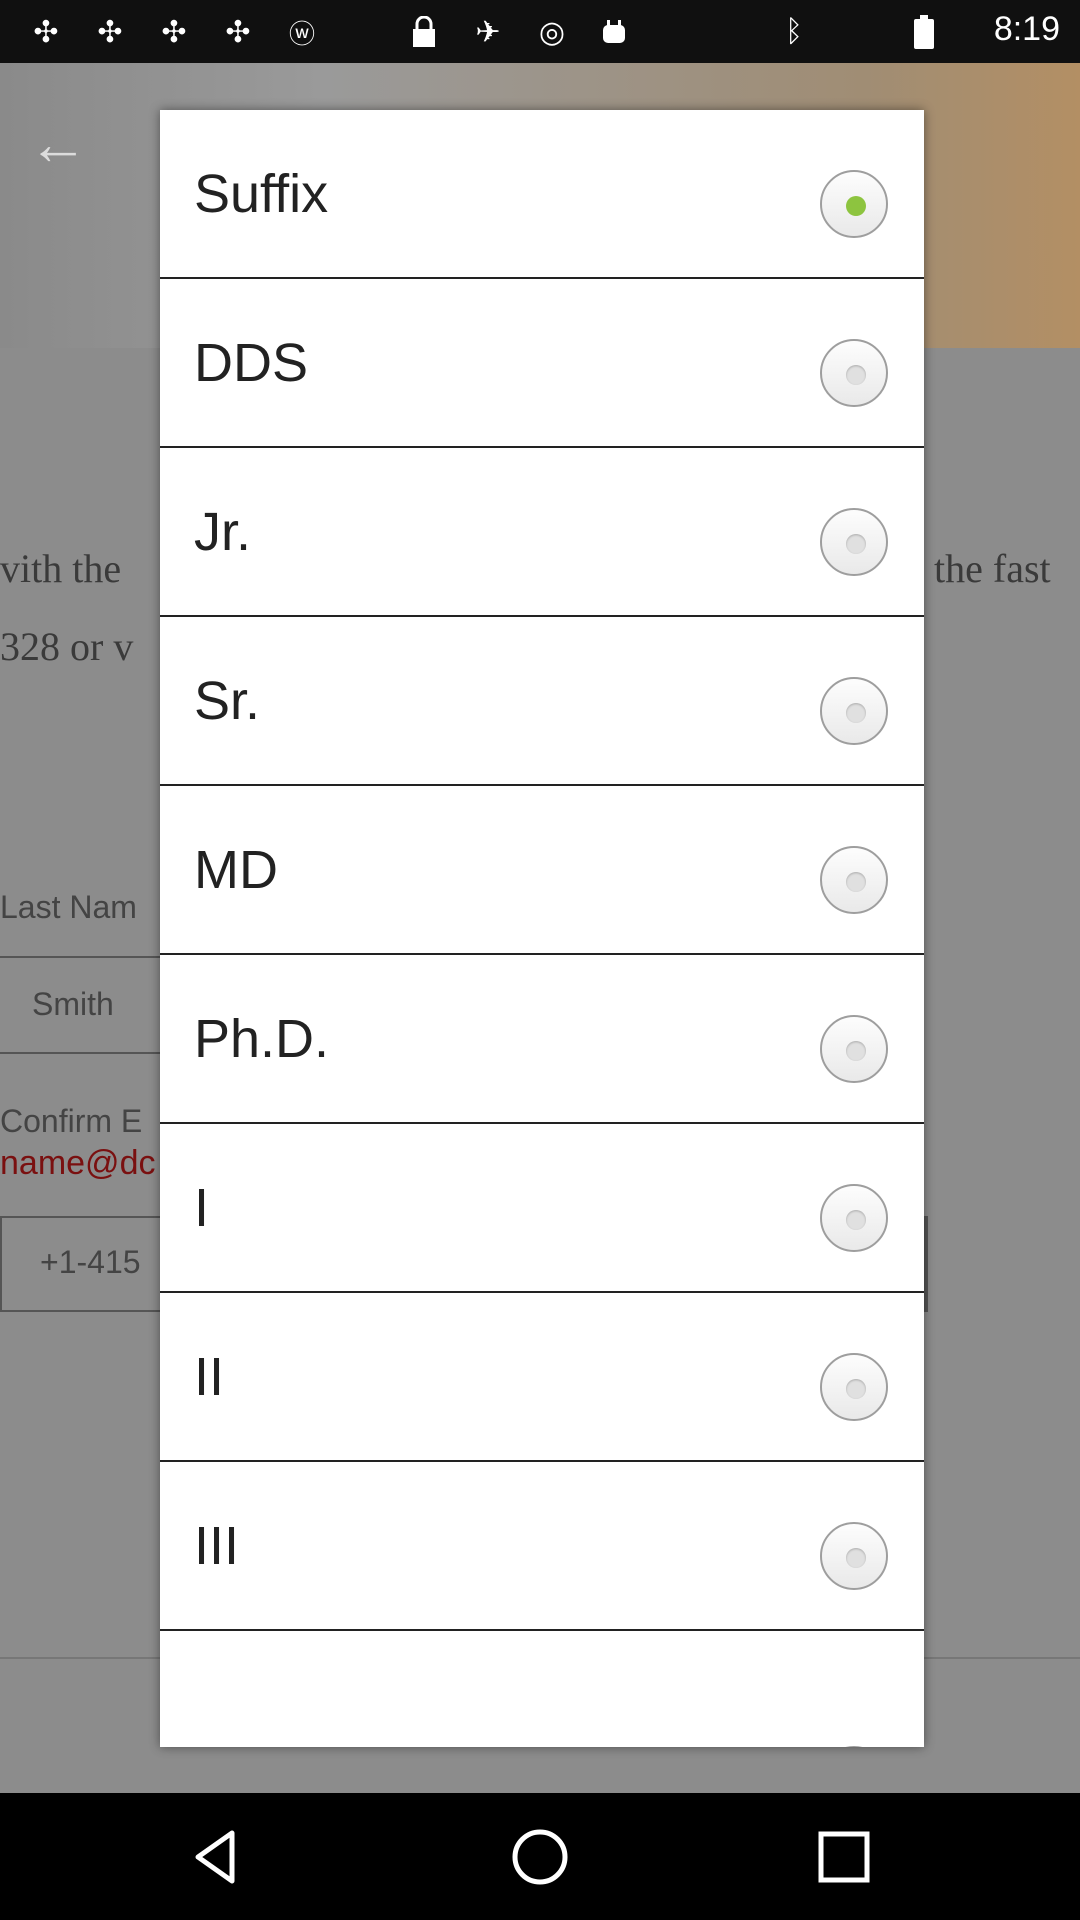 The width and height of the screenshot is (1080, 1920). Describe the element at coordinates (301, 33) in the screenshot. I see `wordpress-icon: ⓦ` at that location.